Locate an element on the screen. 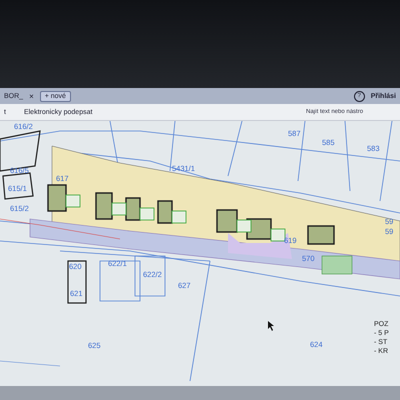 The width and height of the screenshot is (400, 400). building-outline is located at coordinates (20, 165).